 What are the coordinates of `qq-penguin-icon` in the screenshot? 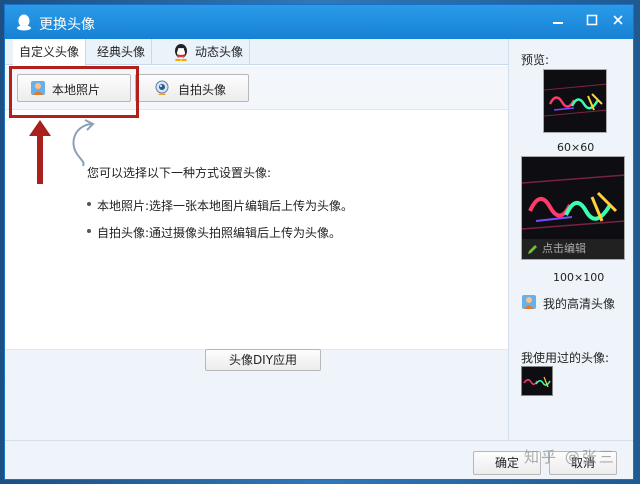 It's located at (24, 22).